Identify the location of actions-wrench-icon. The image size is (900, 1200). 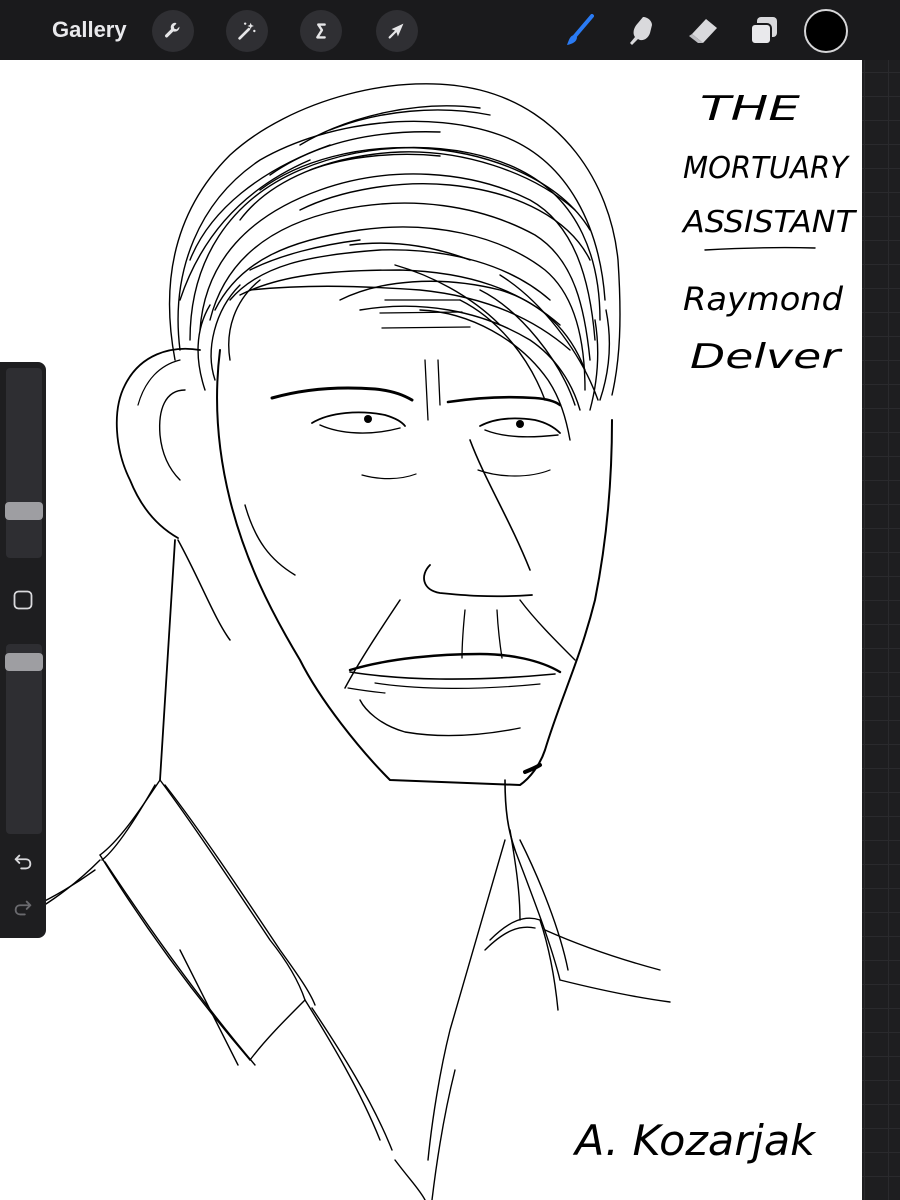
(173, 31).